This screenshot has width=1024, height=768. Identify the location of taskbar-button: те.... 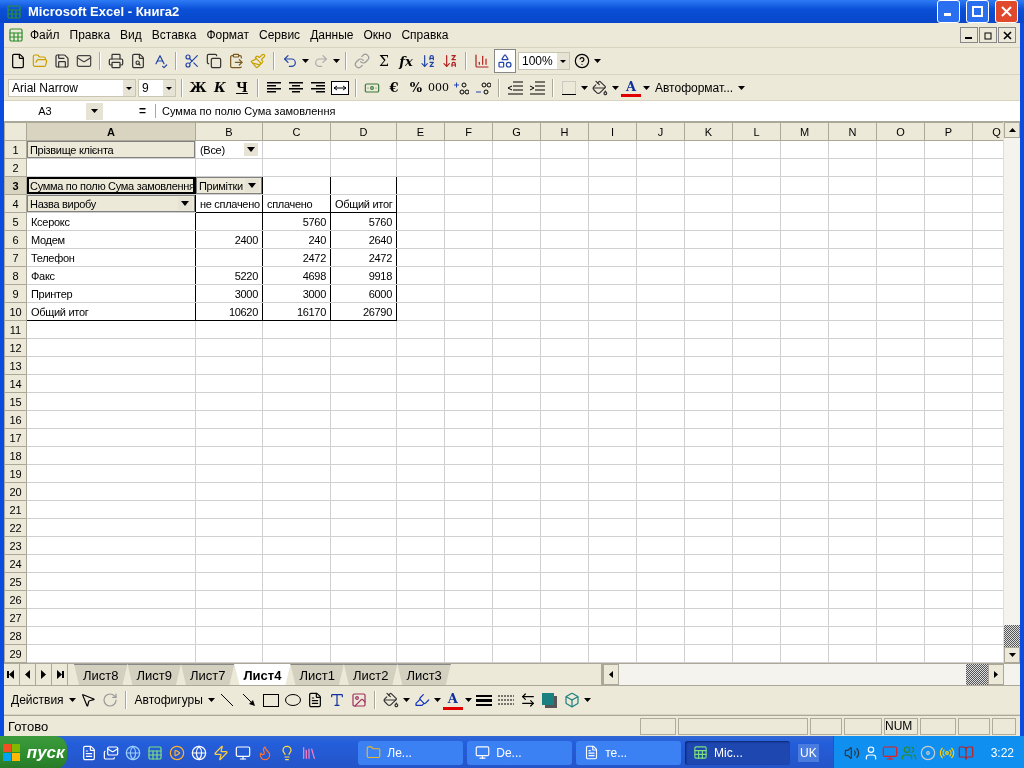
(629, 752).